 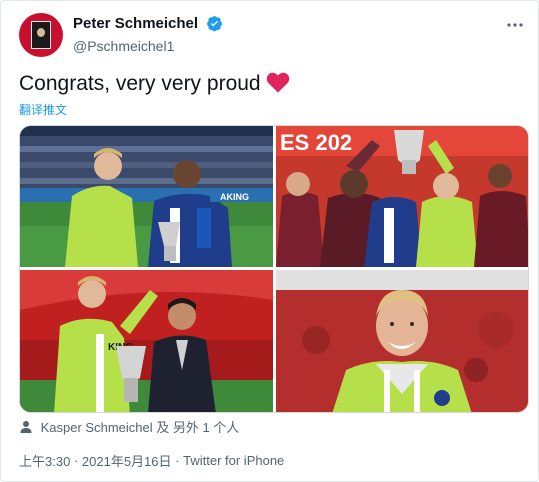 What do you see at coordinates (515, 25) in the screenshot?
I see `more-options-icon` at bounding box center [515, 25].